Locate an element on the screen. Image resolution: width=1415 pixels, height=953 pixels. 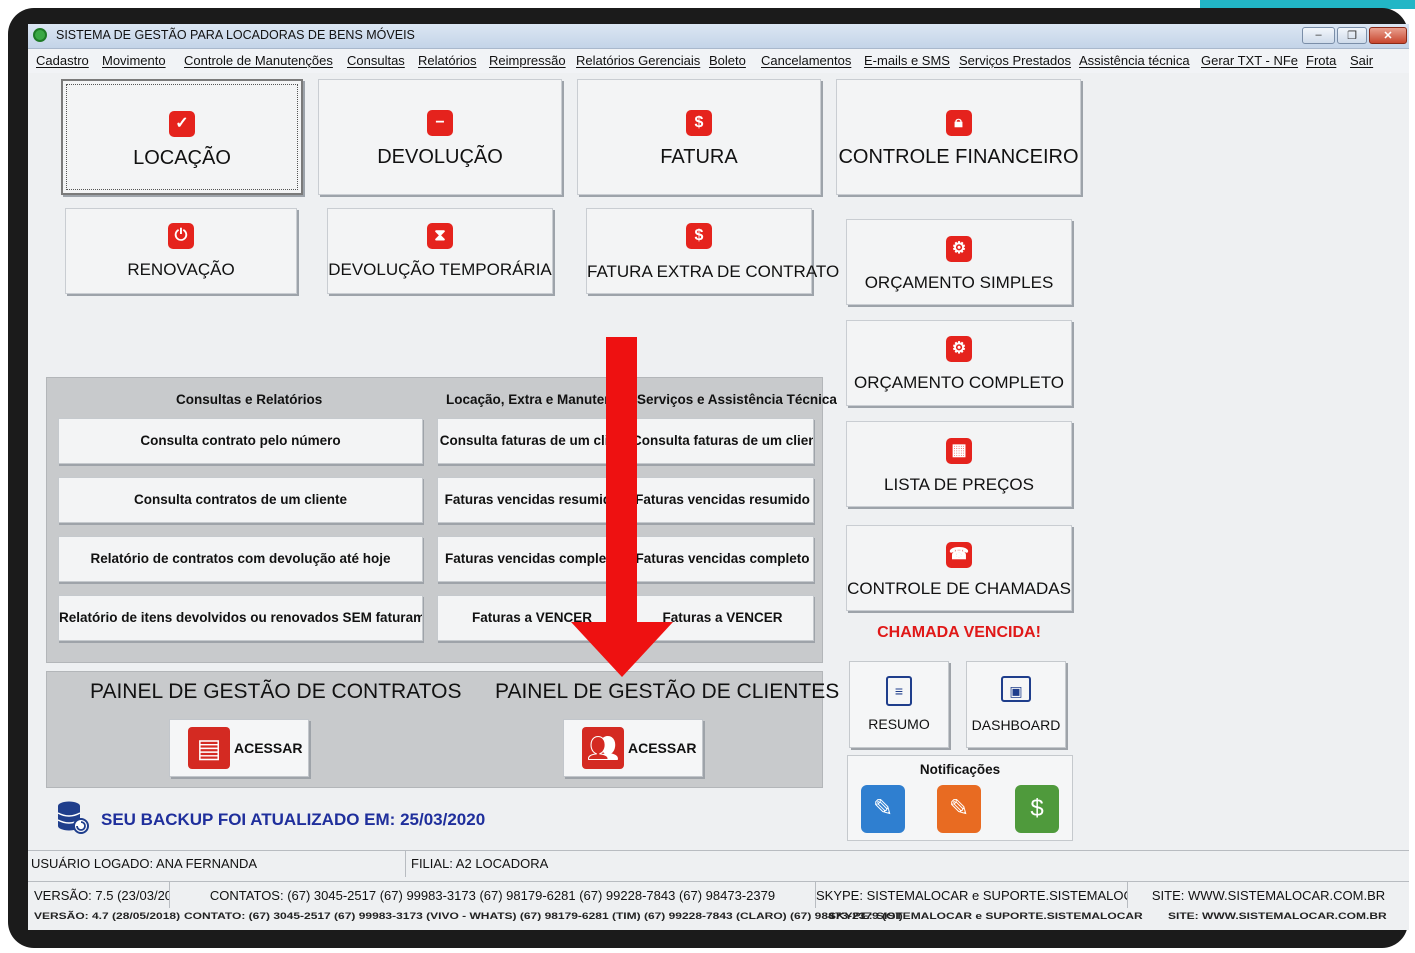
renovacao-button: ⏻ RENOVAÇÃO is located at coordinates (181, 251).